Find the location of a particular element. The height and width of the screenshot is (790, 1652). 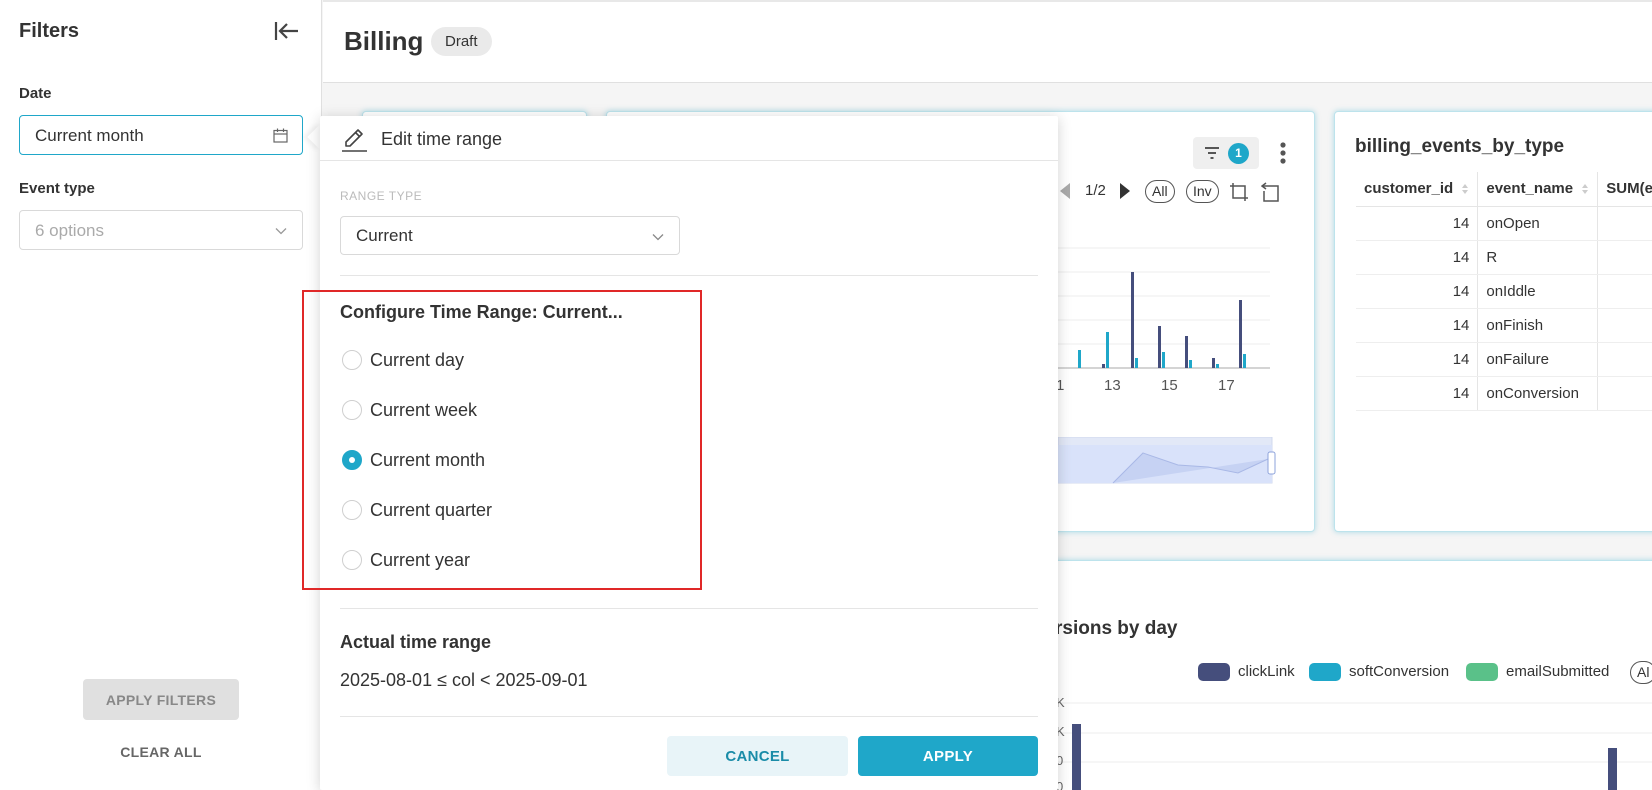

table-row: 14 onIddle is located at coordinates (1504, 291).